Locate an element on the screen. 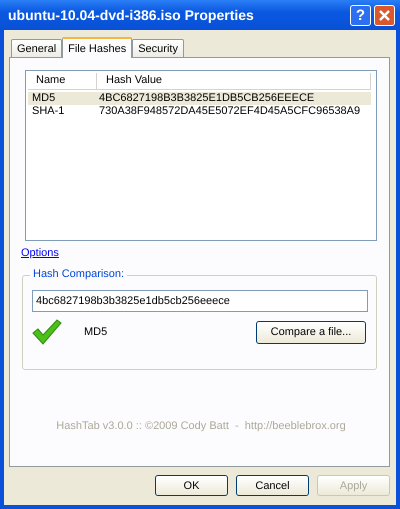 The height and width of the screenshot is (509, 400). help-button: ? is located at coordinates (360, 15).